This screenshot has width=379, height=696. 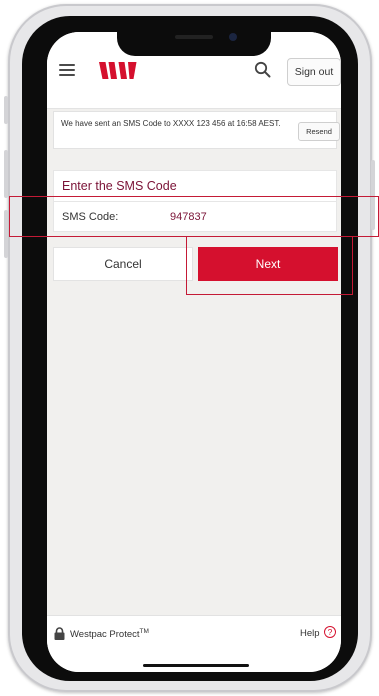 I want to click on resend-button: Resend, so click(x=319, y=131).